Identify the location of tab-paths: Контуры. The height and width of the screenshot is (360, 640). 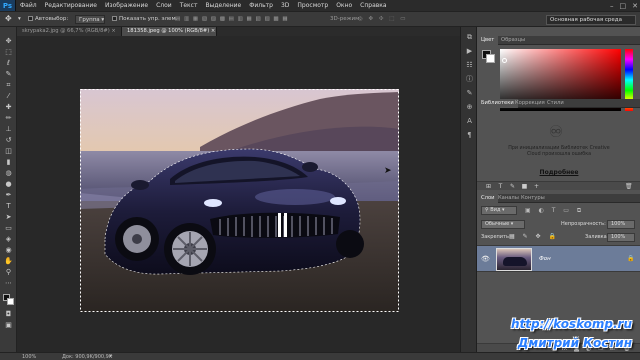
(533, 198).